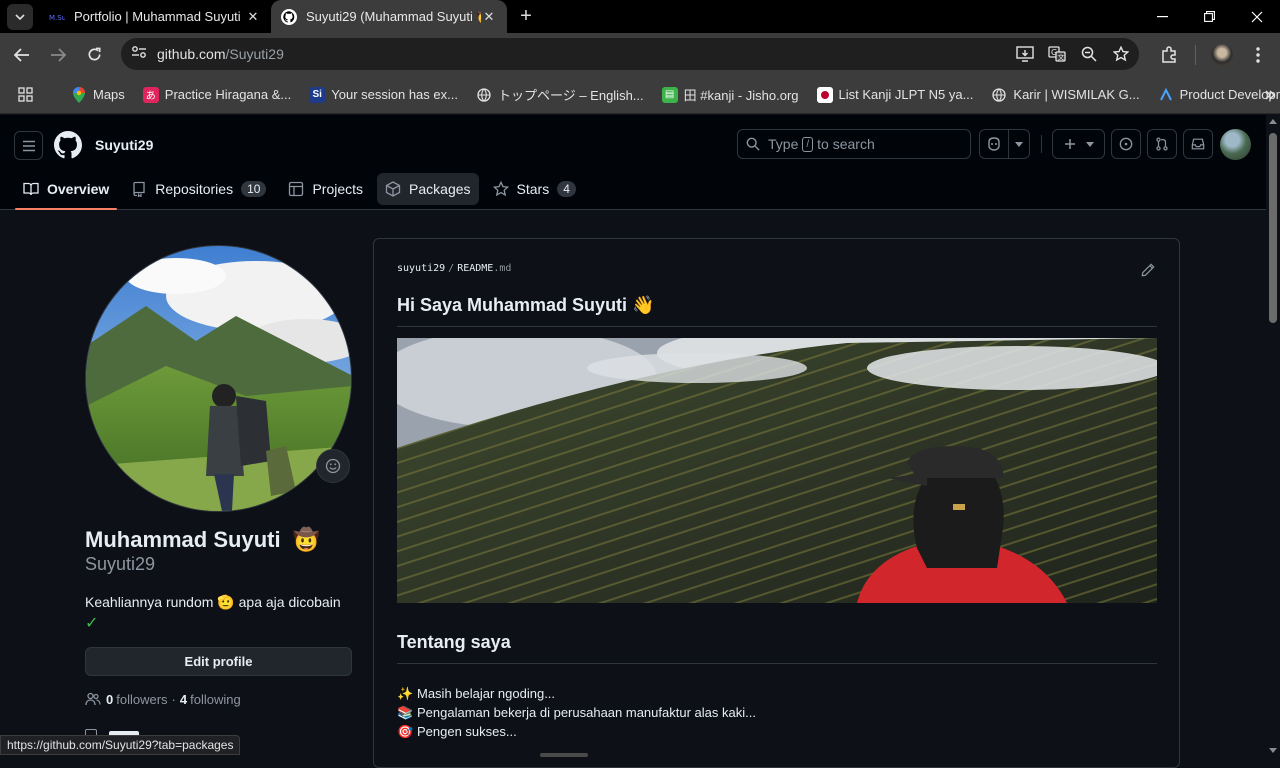 This screenshot has width=1280, height=768. Describe the element at coordinates (741, 95) in the screenshot. I see `bookmark-label: 田 #kanji - Jisho.org` at that location.